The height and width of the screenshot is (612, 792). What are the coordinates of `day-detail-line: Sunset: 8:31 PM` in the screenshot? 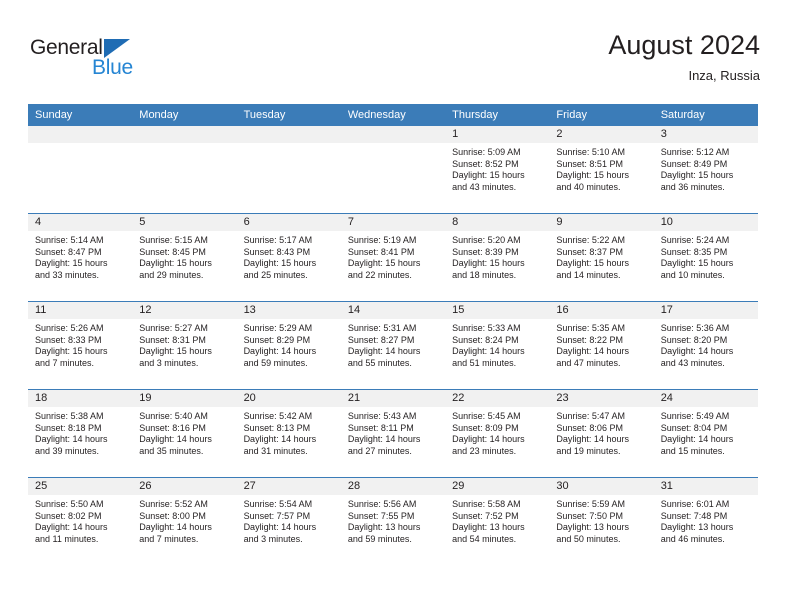 It's located at (172, 339).